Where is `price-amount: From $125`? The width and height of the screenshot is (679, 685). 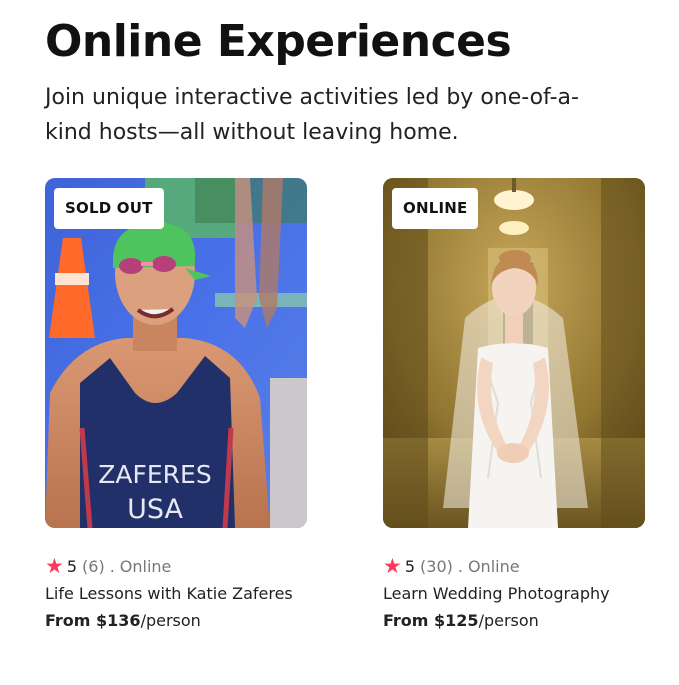 price-amount: From $125 is located at coordinates (431, 620).